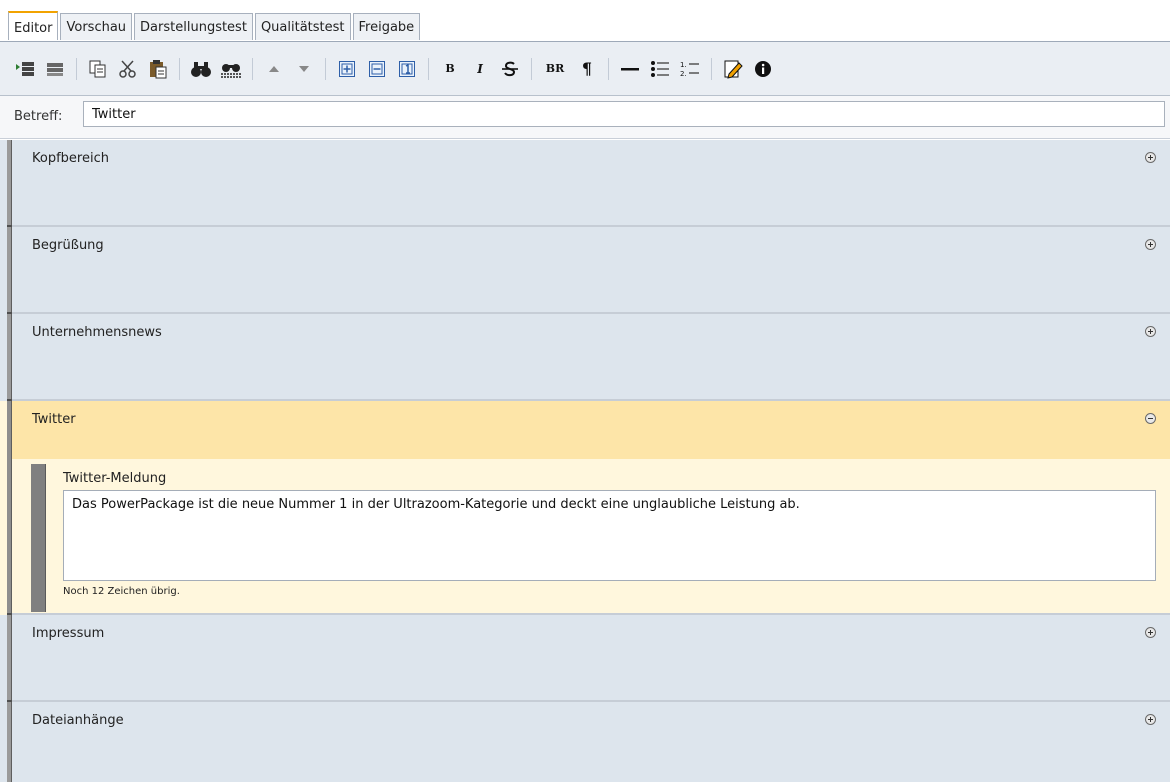 The height and width of the screenshot is (782, 1170). What do you see at coordinates (274, 69) in the screenshot?
I see `move-up-icon` at bounding box center [274, 69].